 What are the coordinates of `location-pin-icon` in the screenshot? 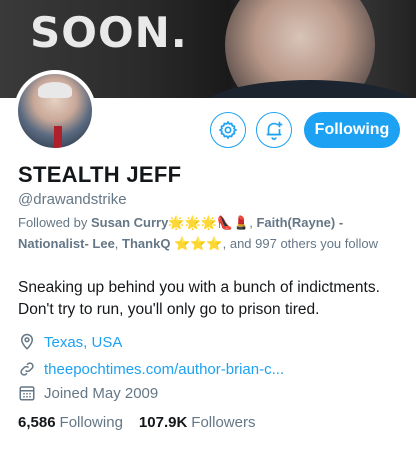 It's located at (27, 341).